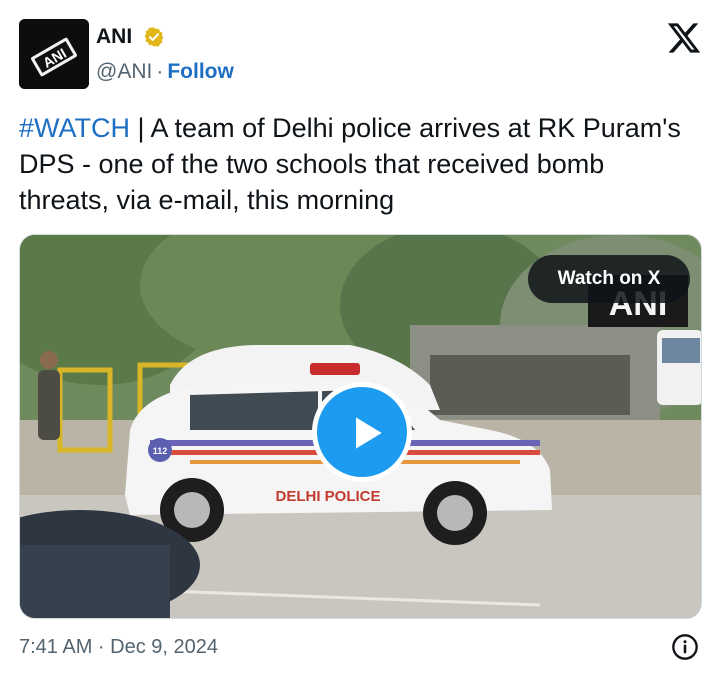 The height and width of the screenshot is (676, 714). What do you see at coordinates (609, 279) in the screenshot?
I see `watch-on-x-button: Watch on X` at bounding box center [609, 279].